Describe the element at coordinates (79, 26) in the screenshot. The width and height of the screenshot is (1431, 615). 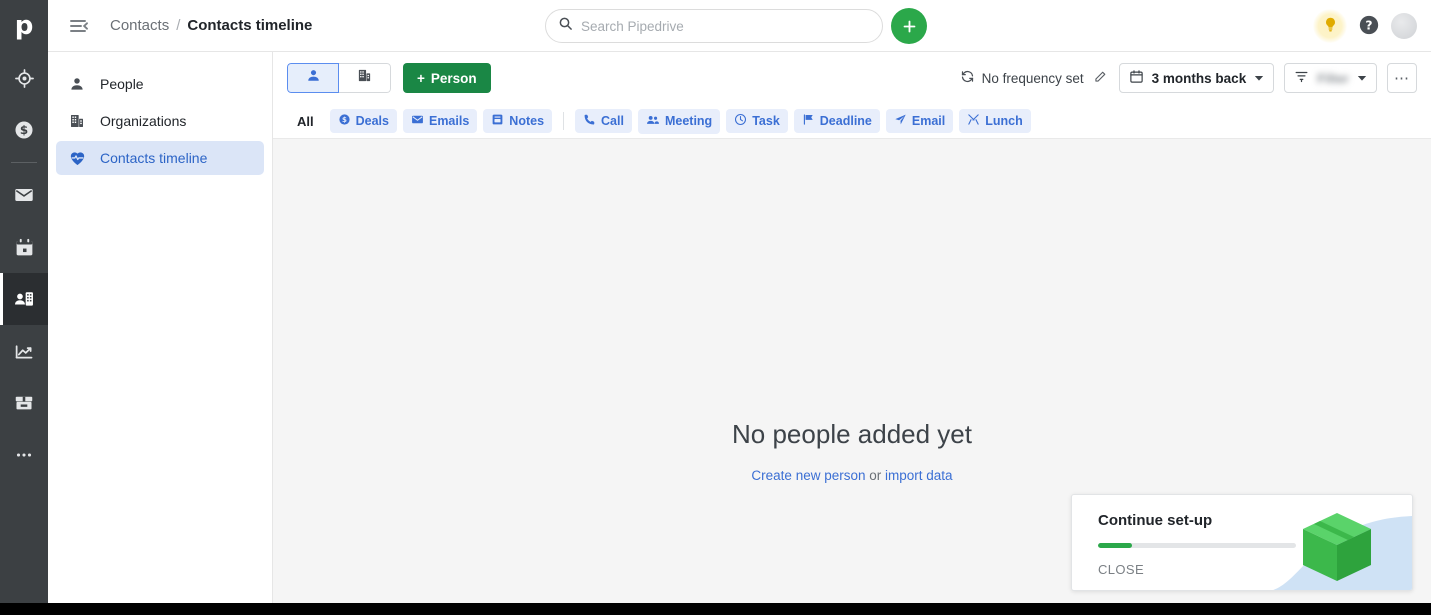
I see `collapse-sidebar-icon` at that location.